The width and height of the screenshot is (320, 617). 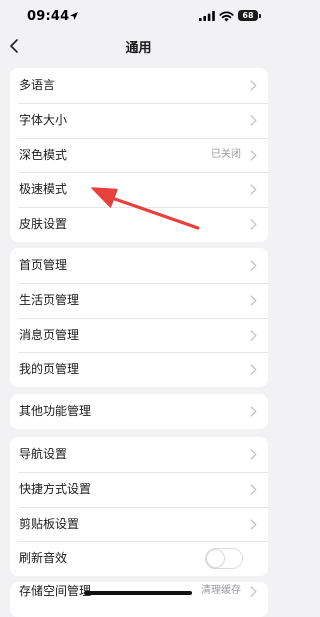 What do you see at coordinates (139, 300) in the screenshot?
I see `settings-row-life-page: 生活页管理` at bounding box center [139, 300].